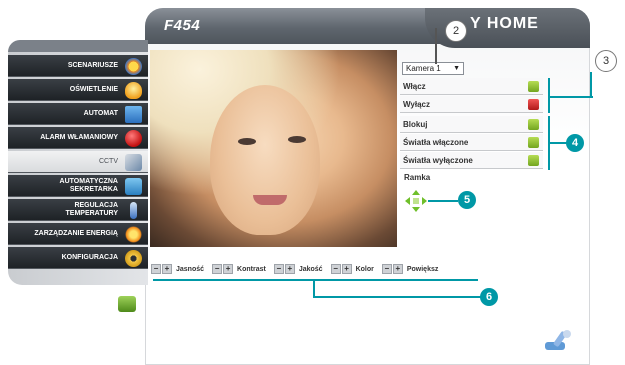  I want to click on sidebar-item-label: AUTOMAT, so click(100, 113).